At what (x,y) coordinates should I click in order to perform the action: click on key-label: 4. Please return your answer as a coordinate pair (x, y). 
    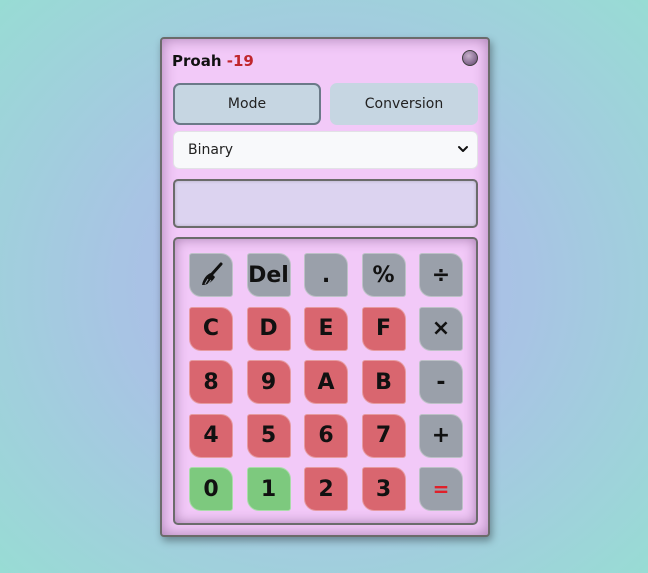
    Looking at the image, I should click on (211, 435).